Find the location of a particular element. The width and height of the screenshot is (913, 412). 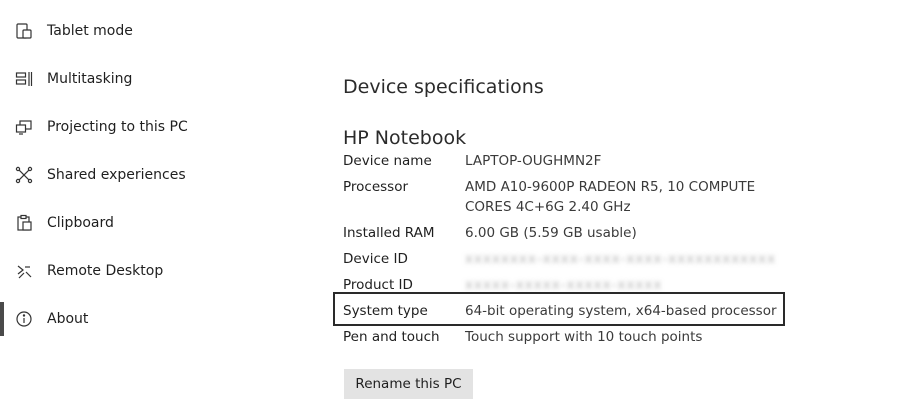

spec-value: Touch support with 10 touch points is located at coordinates (584, 337).